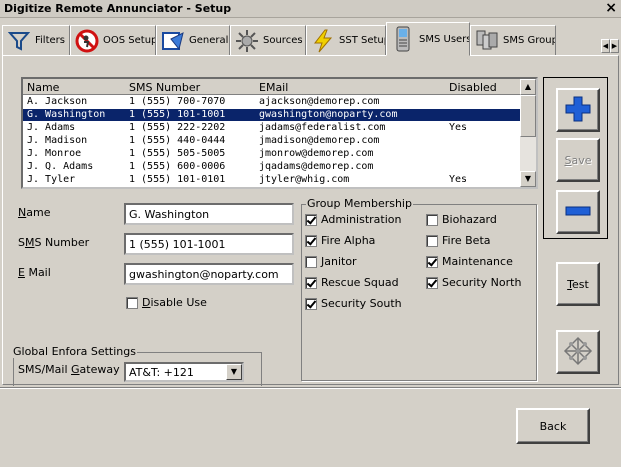 The height and width of the screenshot is (467, 621). Describe the element at coordinates (578, 110) in the screenshot. I see `add-user-button` at that location.